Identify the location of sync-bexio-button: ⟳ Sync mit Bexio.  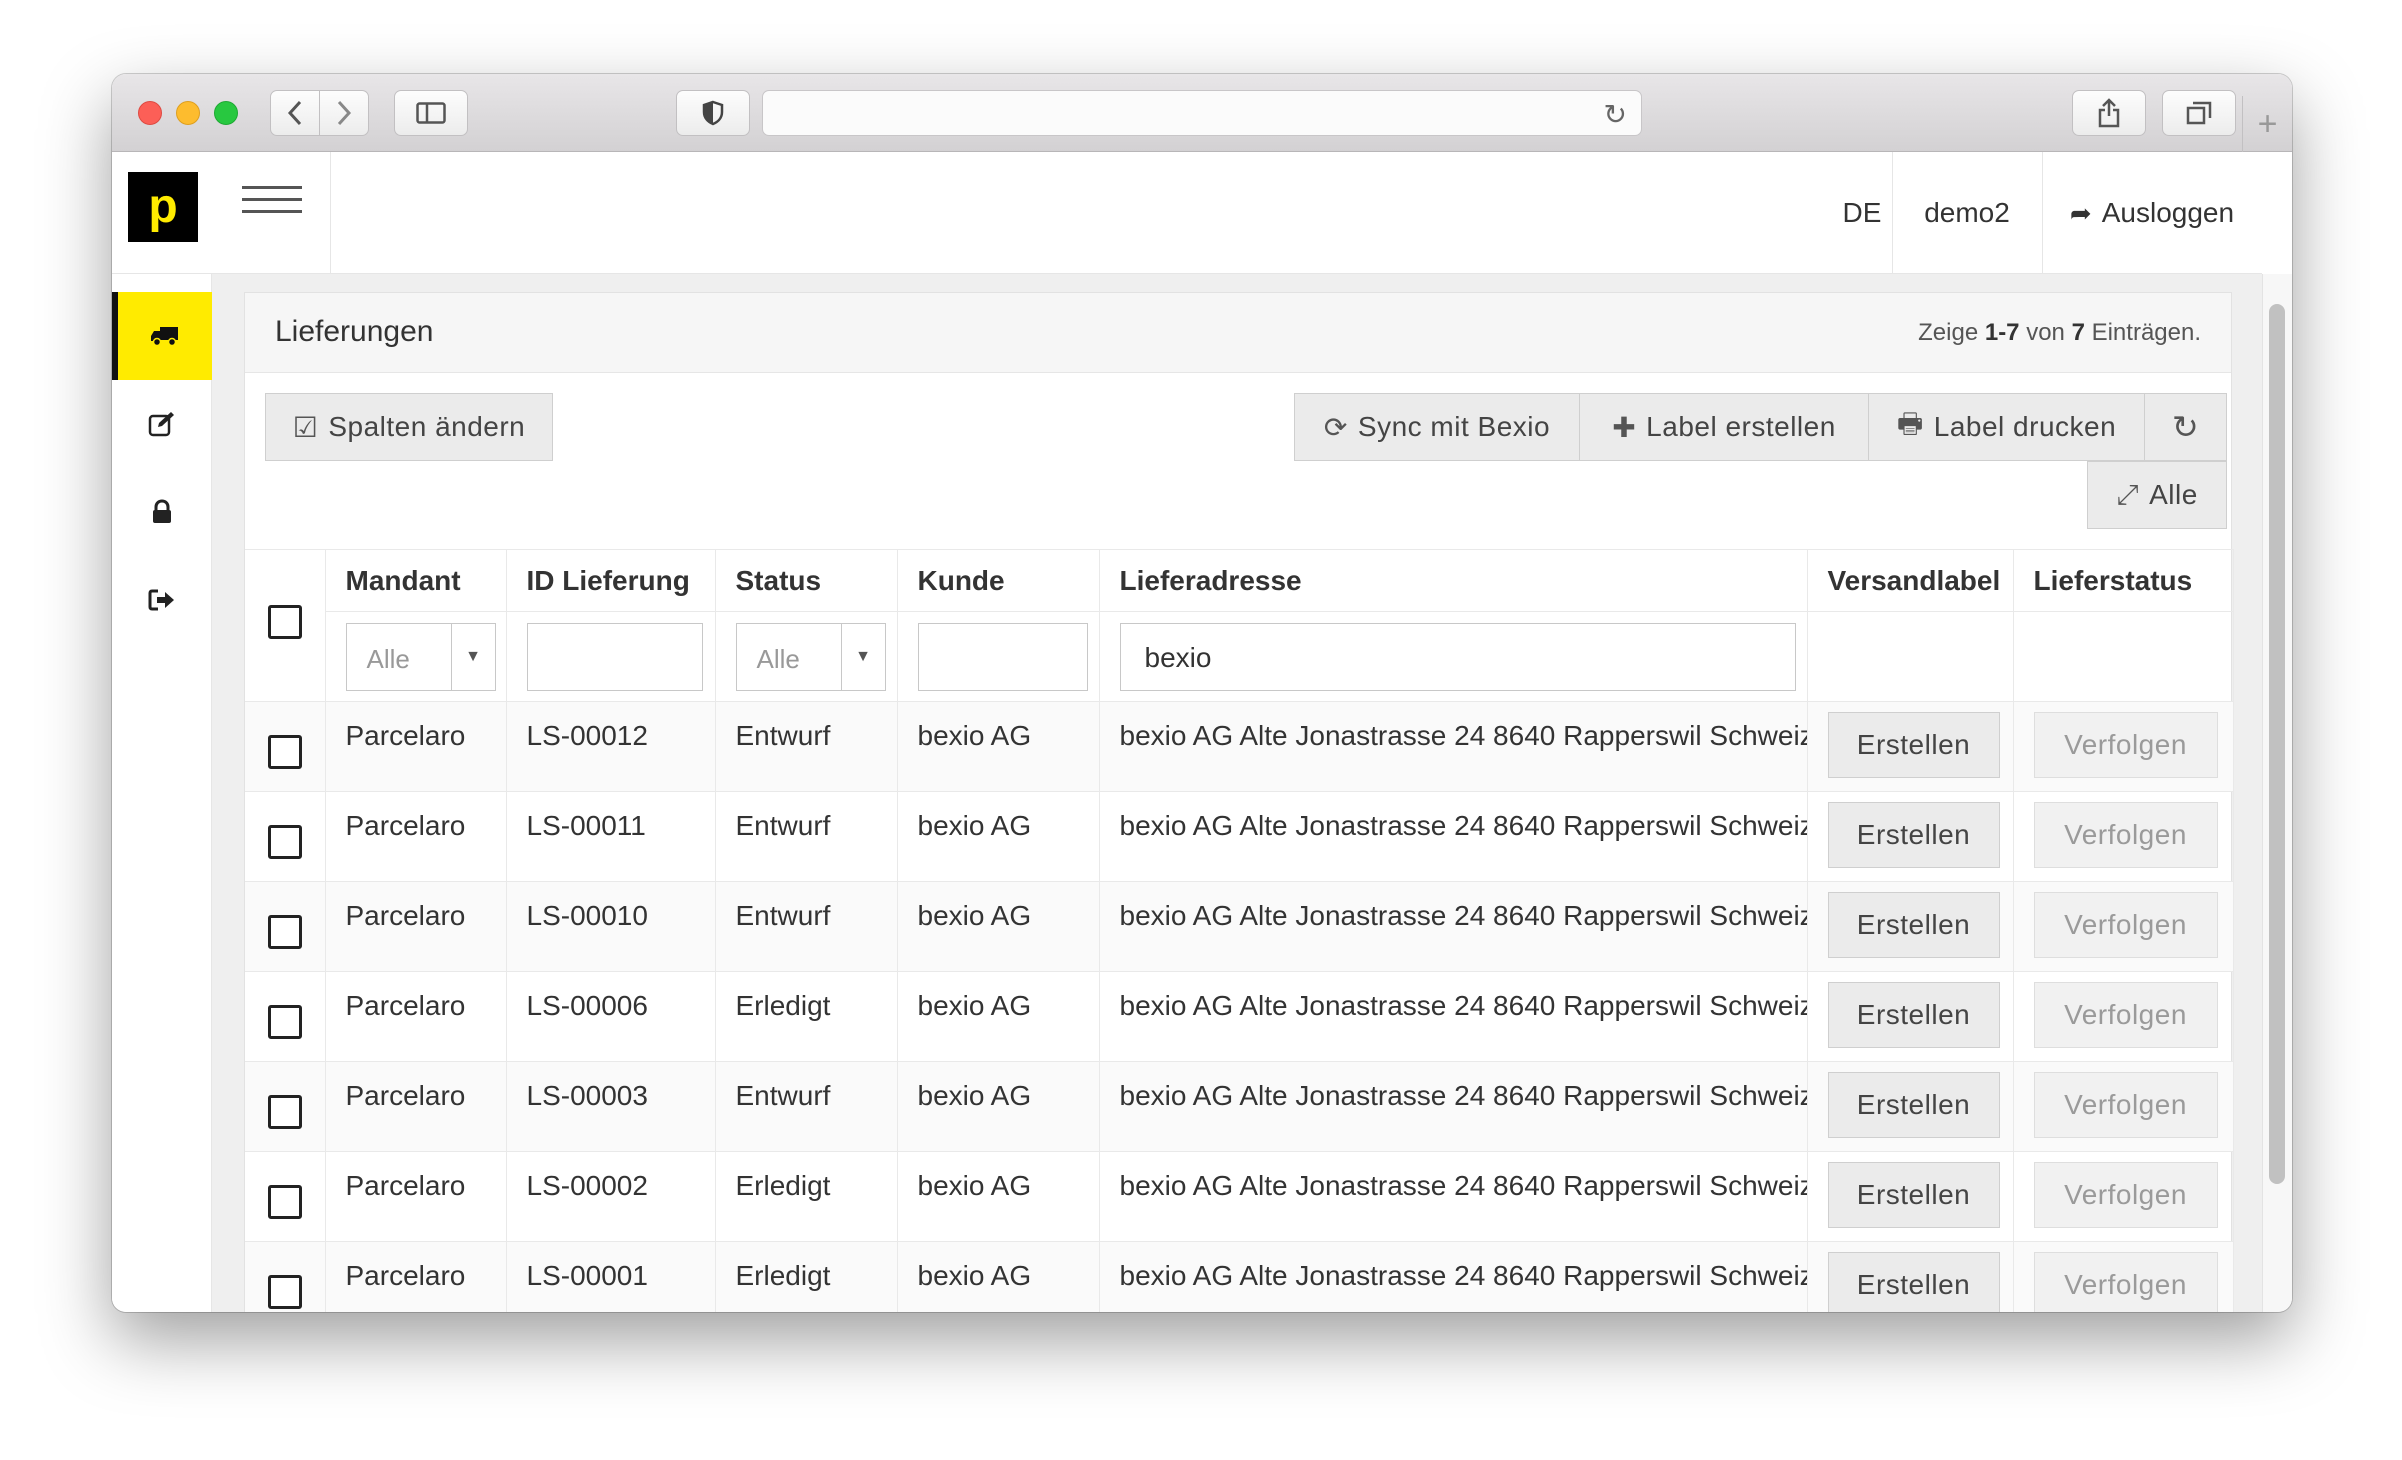
(1437, 427).